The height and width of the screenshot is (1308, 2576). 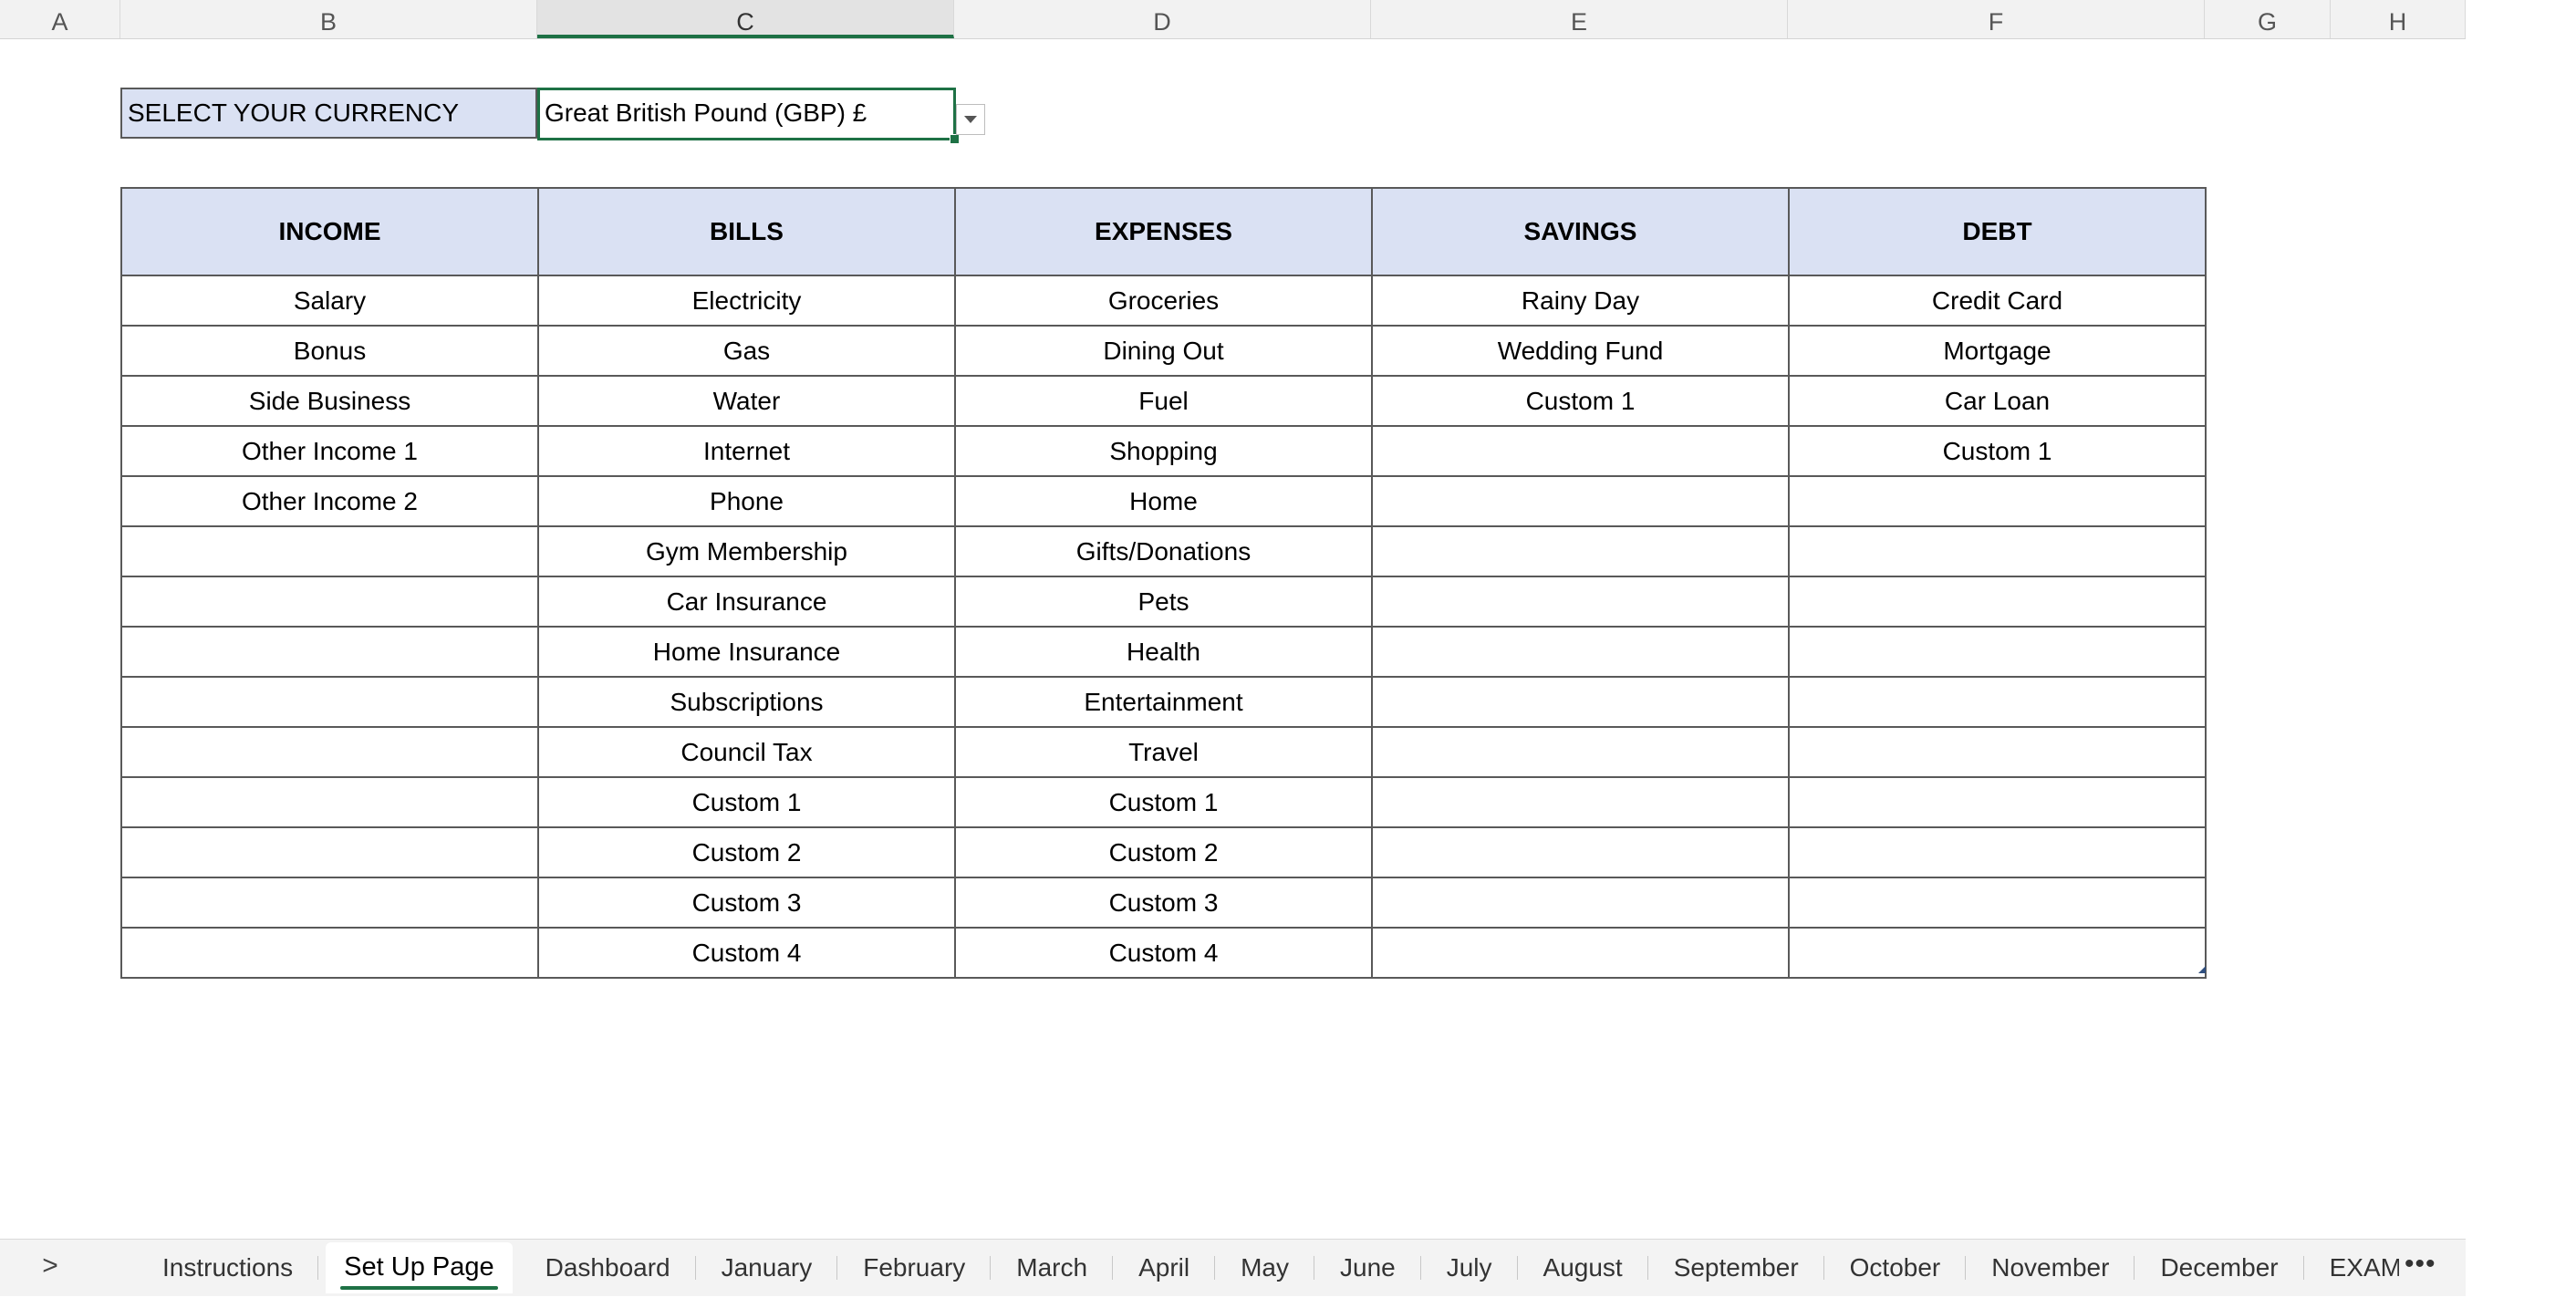 What do you see at coordinates (746, 451) in the screenshot?
I see `table-cell: Internet` at bounding box center [746, 451].